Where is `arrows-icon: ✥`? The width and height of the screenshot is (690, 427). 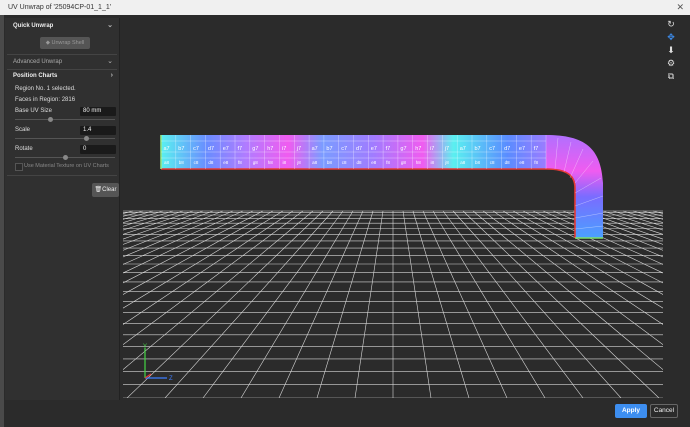 arrows-icon: ✥ is located at coordinates (671, 37).